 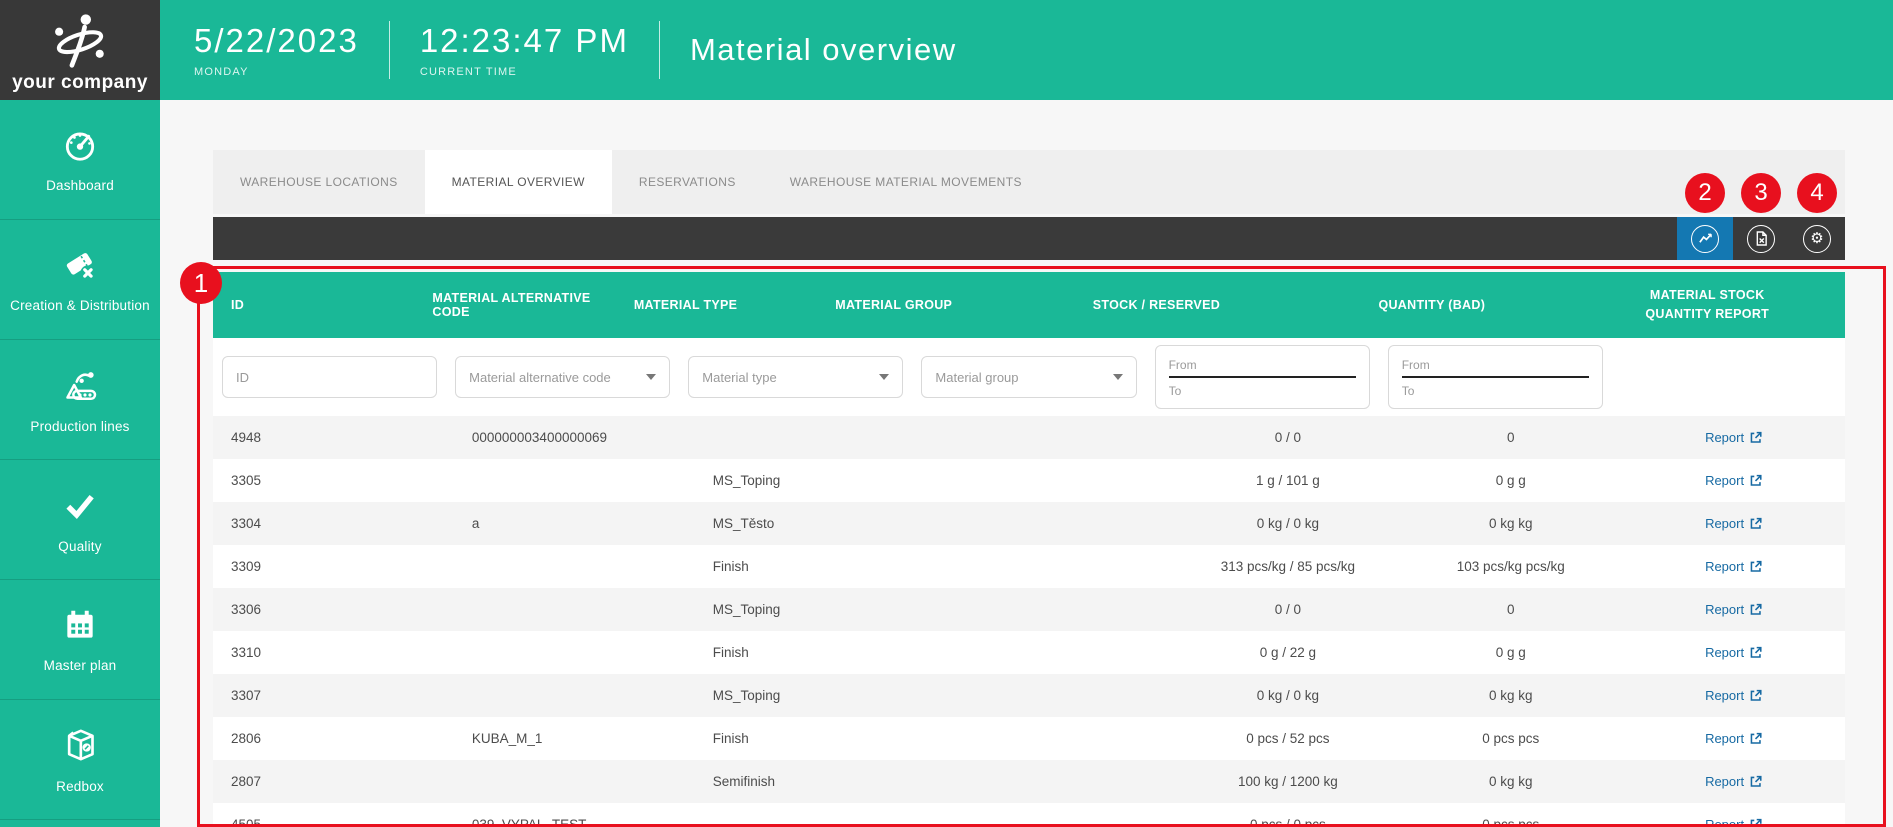 I want to click on tab-reservations: RESERVATIONS, so click(x=687, y=182).